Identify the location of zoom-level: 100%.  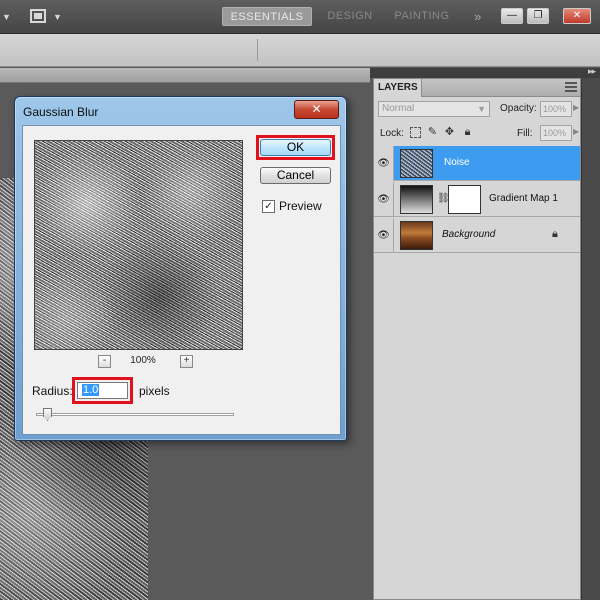
(143, 360).